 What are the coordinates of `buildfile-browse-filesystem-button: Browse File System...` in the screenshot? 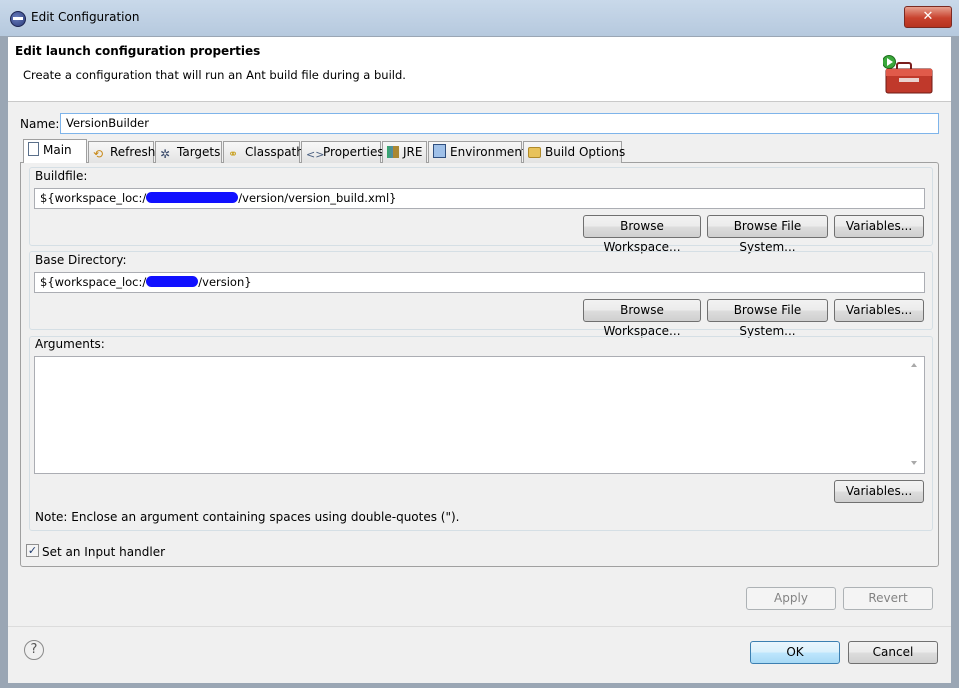 It's located at (767, 234).